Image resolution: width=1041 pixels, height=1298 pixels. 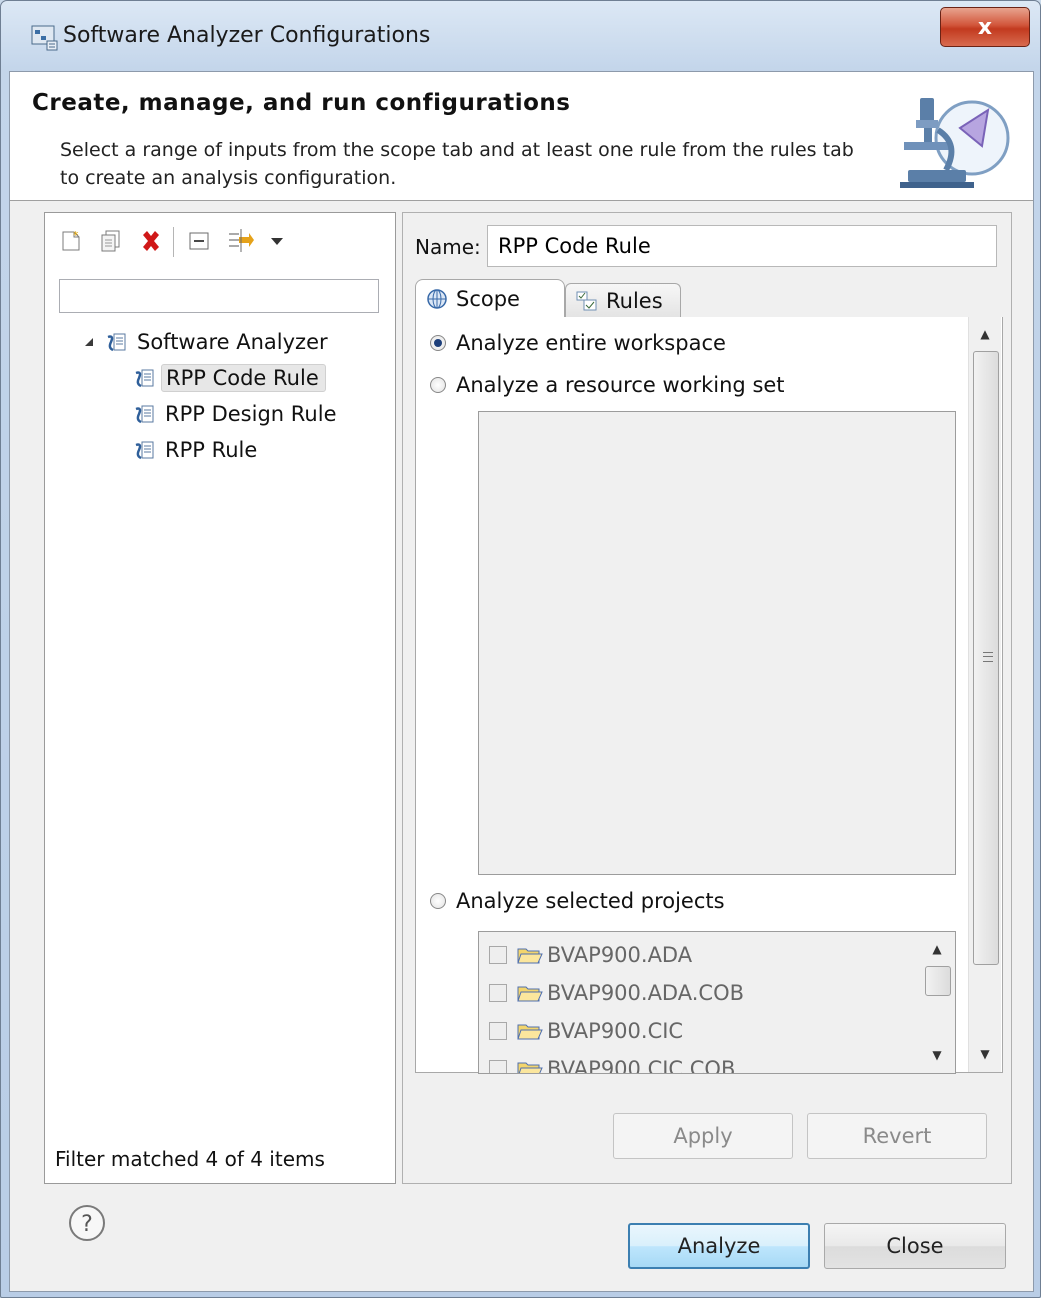 What do you see at coordinates (719, 1246) in the screenshot?
I see `analyze-button: Analyze` at bounding box center [719, 1246].